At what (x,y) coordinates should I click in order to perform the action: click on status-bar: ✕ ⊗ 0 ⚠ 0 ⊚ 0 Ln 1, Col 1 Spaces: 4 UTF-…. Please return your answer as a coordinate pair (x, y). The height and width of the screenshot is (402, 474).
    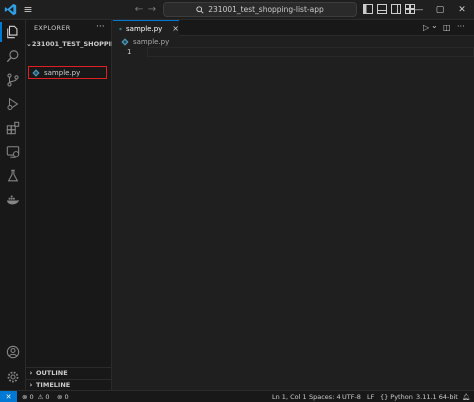
    Looking at the image, I should click on (237, 396).